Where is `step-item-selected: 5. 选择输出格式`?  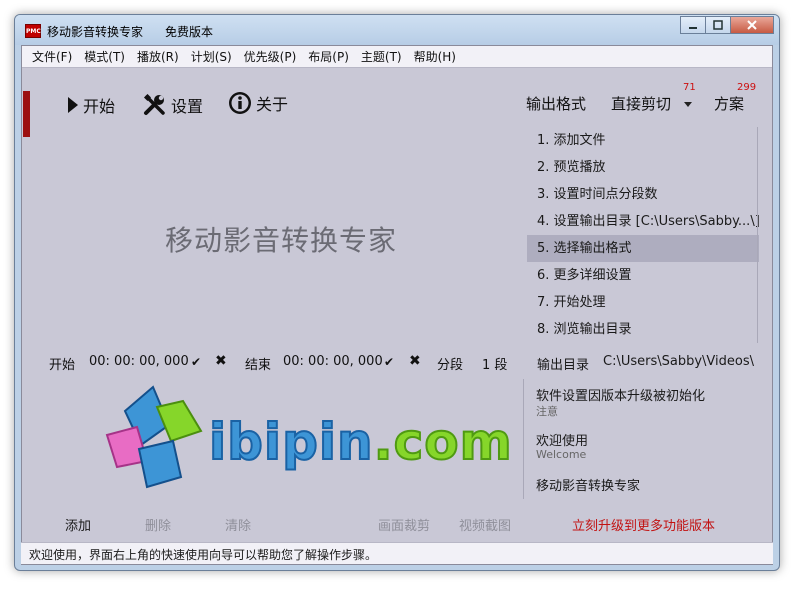 step-item-selected: 5. 选择输出格式 is located at coordinates (643, 248).